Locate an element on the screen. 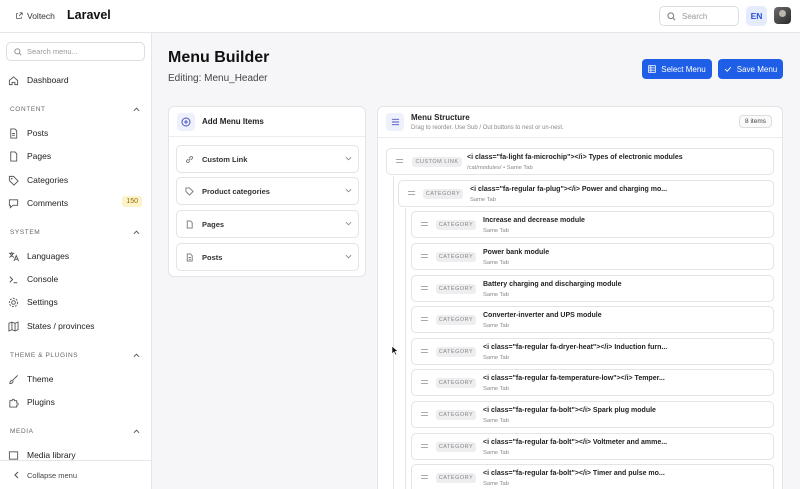 This screenshot has width=800, height=489. external-link-icon is located at coordinates (19, 15).